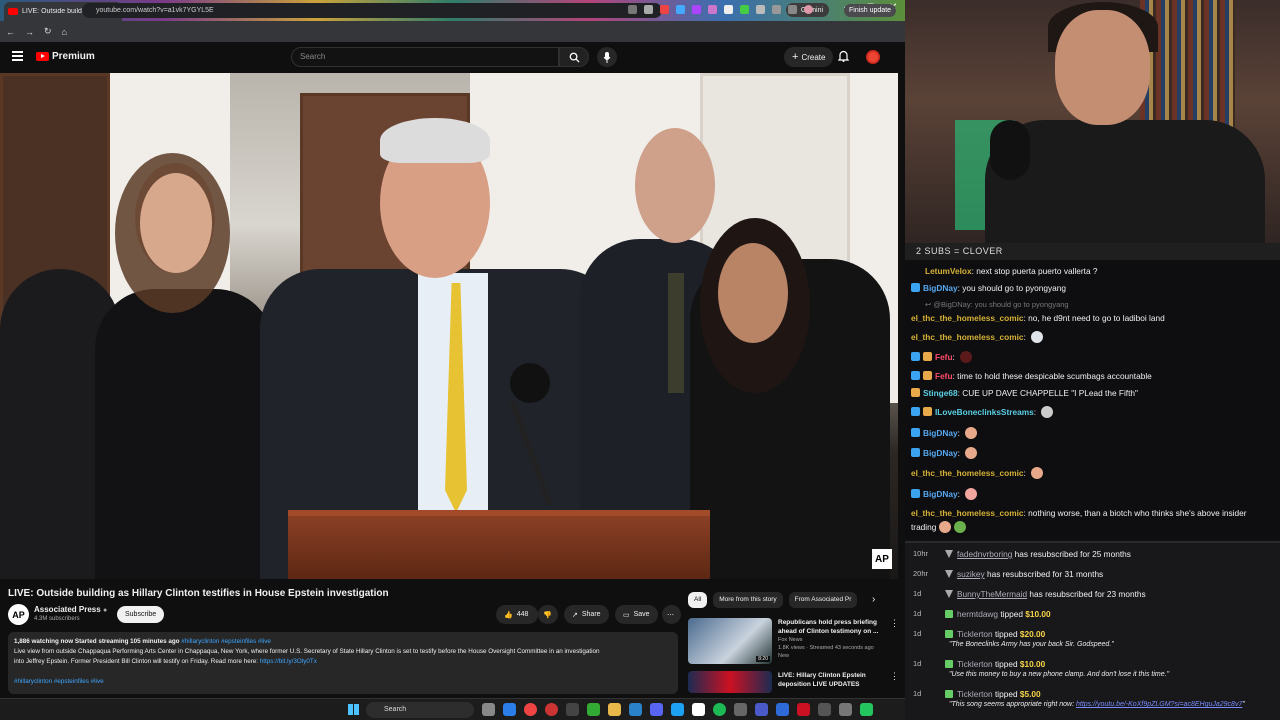 This screenshot has width=1280, height=720. I want to click on download-icon, so click(792, 9).